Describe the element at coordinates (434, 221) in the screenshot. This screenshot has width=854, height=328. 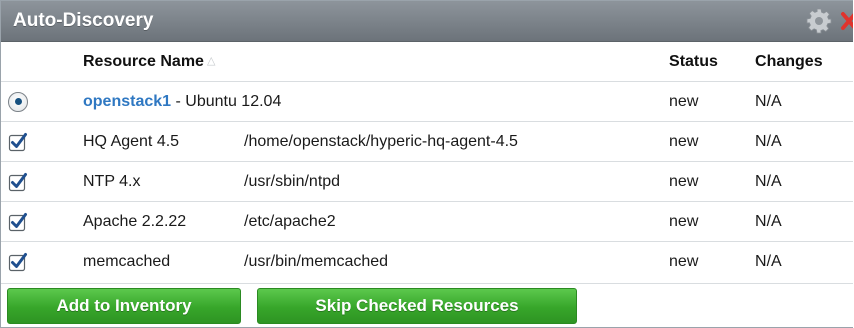
I see `row-path: /etc/apache2` at that location.